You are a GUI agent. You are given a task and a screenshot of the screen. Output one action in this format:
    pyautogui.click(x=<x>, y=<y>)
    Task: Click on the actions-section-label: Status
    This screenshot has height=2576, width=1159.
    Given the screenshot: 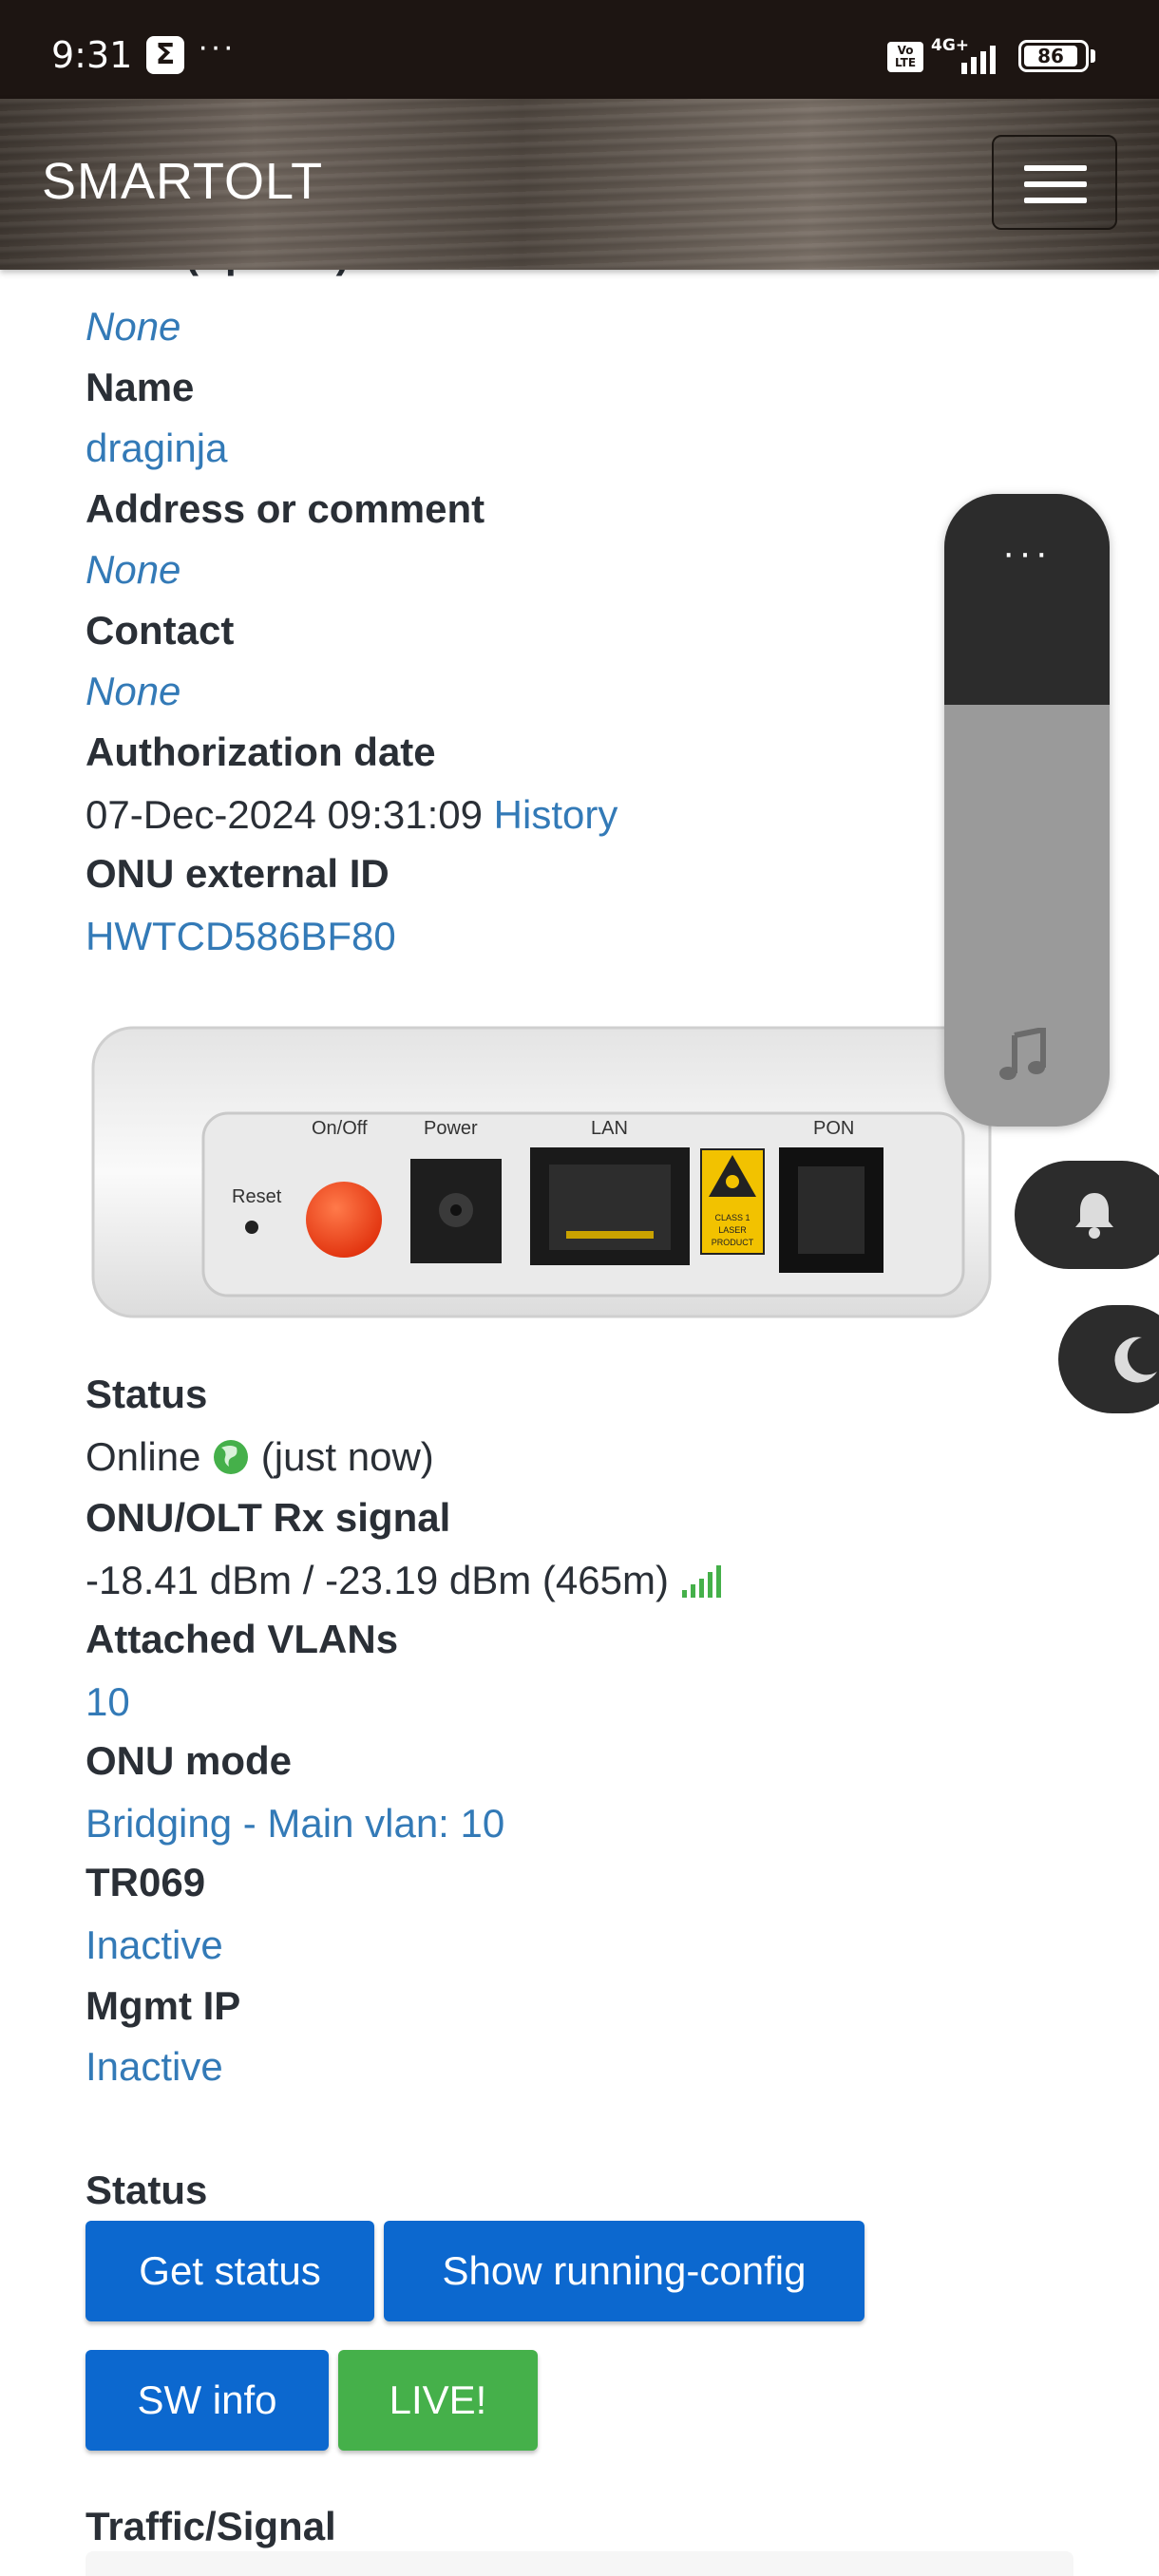 What is the action you would take?
    pyautogui.click(x=147, y=2190)
    